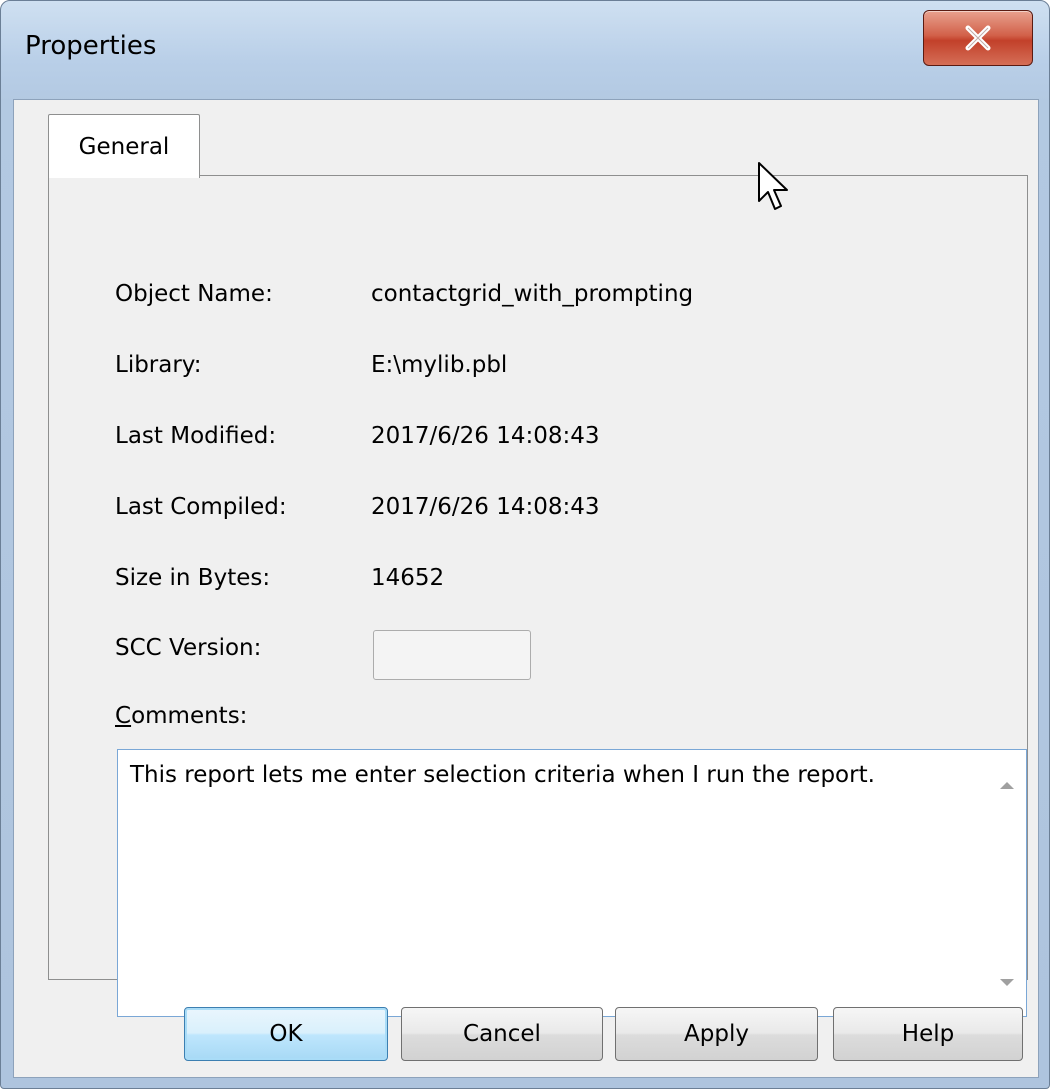  What do you see at coordinates (158, 365) in the screenshot?
I see `library-label: Library:` at bounding box center [158, 365].